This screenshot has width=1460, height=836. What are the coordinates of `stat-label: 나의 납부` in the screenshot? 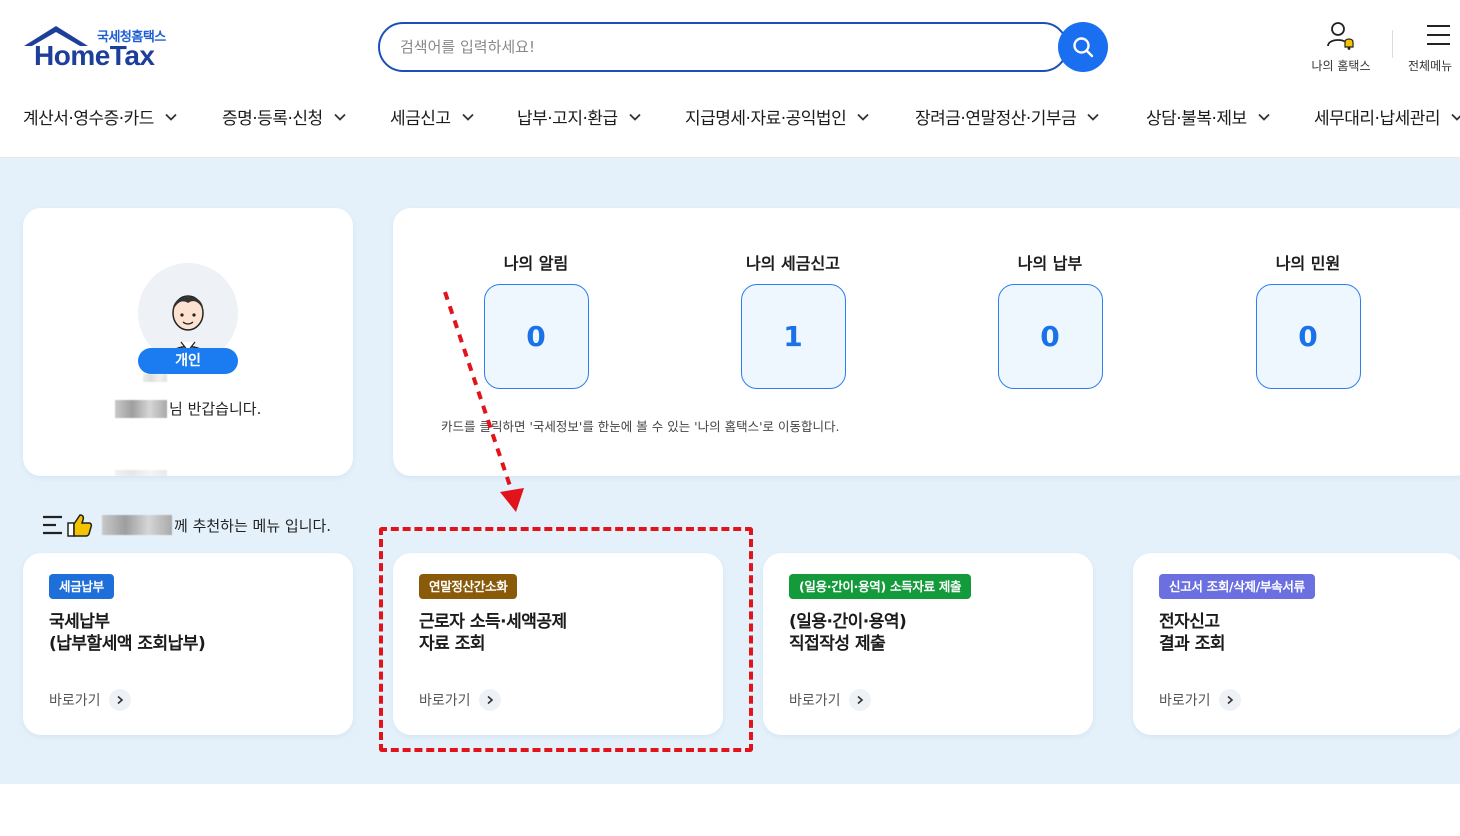 It's located at (1050, 263).